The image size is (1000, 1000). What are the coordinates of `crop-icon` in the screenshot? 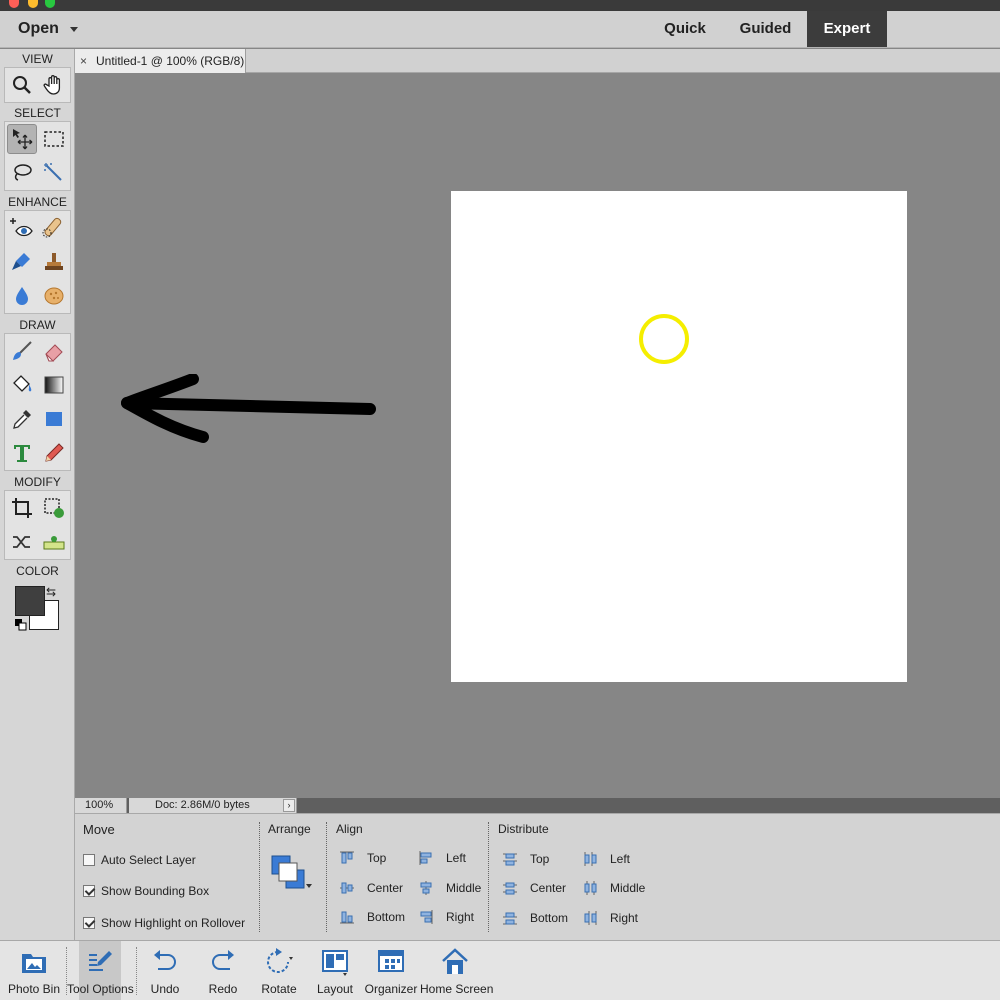 It's located at (22, 508).